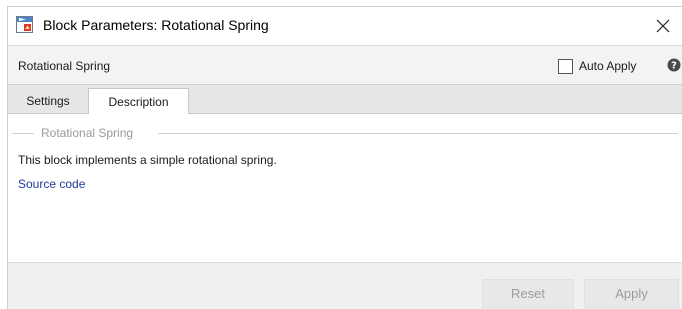 This screenshot has height=309, width=682. I want to click on help-icon: ?, so click(674, 65).